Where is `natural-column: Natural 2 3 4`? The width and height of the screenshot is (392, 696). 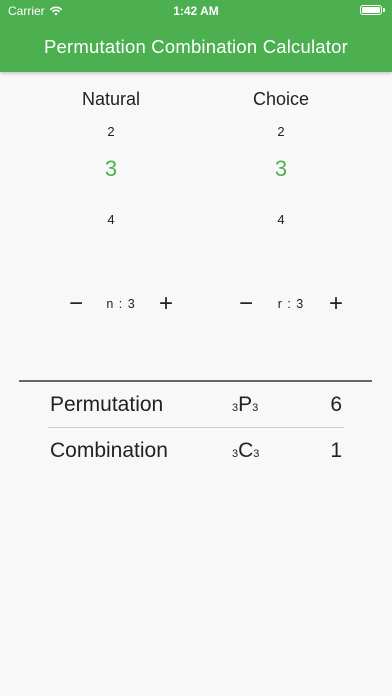
natural-column: Natural 2 3 4 is located at coordinates (111, 167).